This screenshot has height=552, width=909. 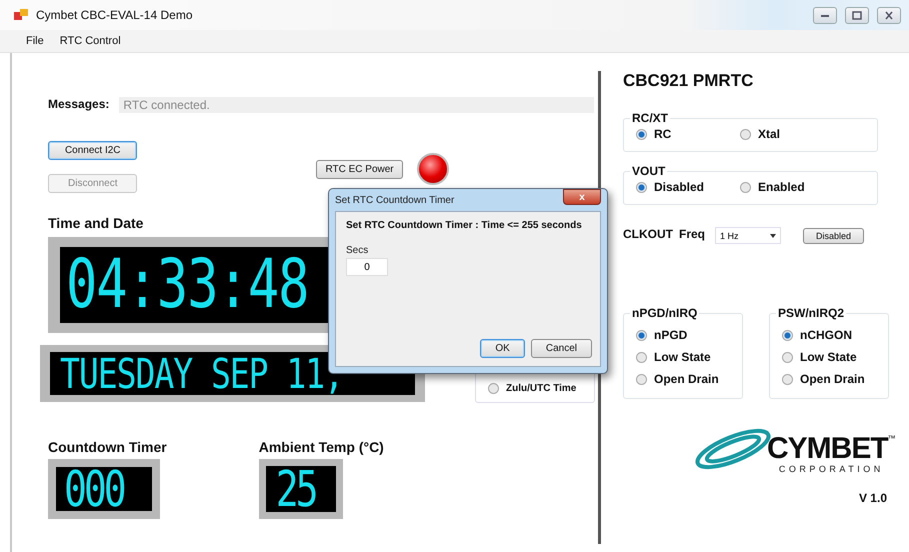 I want to click on connect-button: Connect I2C, so click(x=93, y=150).